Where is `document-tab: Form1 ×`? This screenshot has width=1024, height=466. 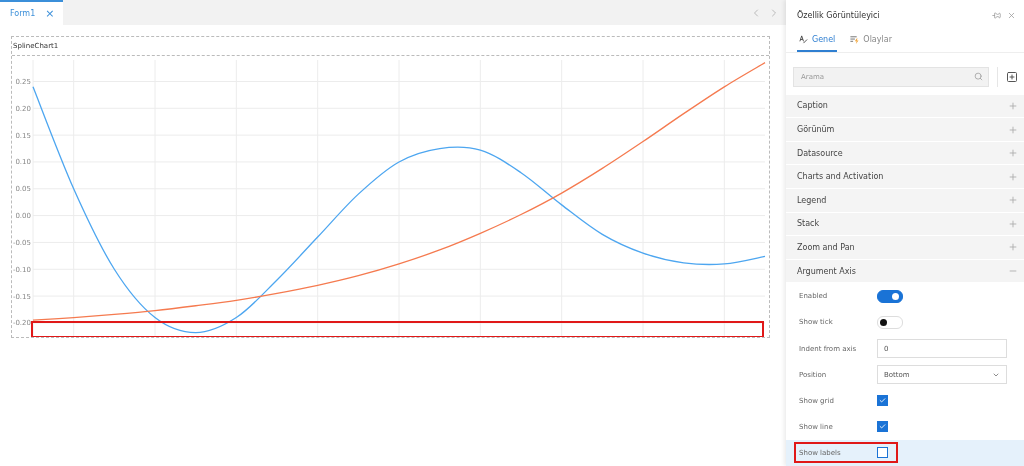 document-tab: Form1 × is located at coordinates (32, 12).